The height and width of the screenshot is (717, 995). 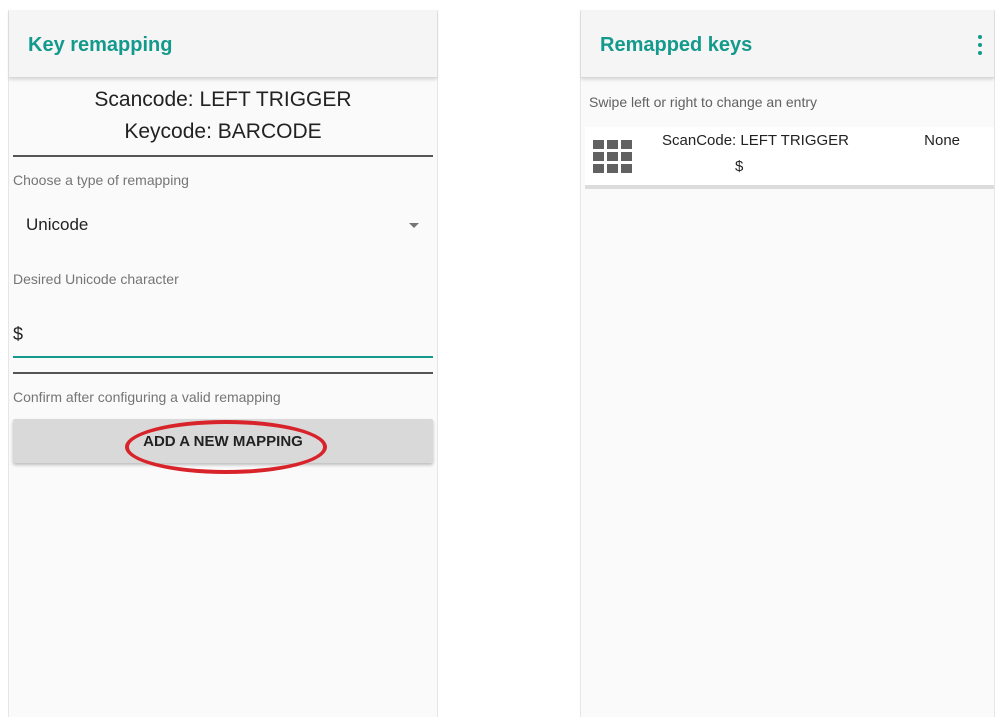 I want to click on remap-type-value: Unicode, so click(x=57, y=224).